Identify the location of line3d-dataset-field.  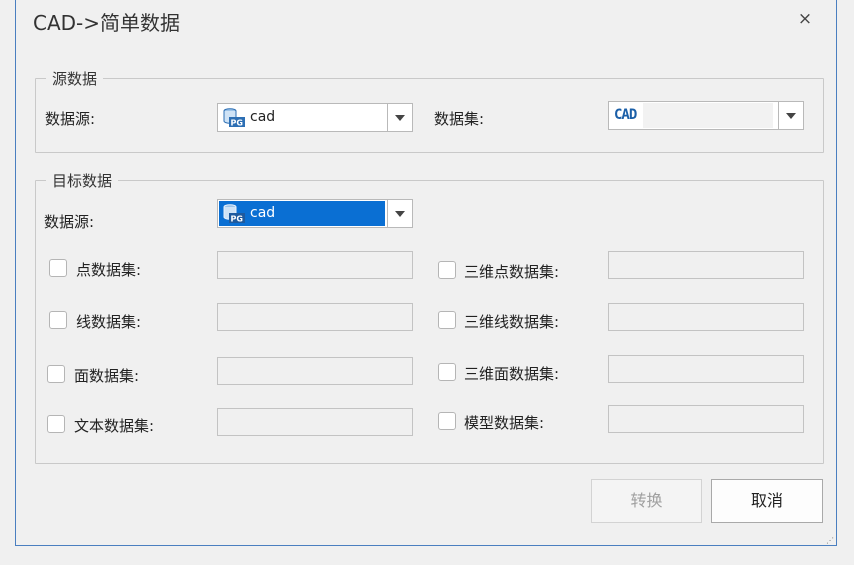
(706, 317).